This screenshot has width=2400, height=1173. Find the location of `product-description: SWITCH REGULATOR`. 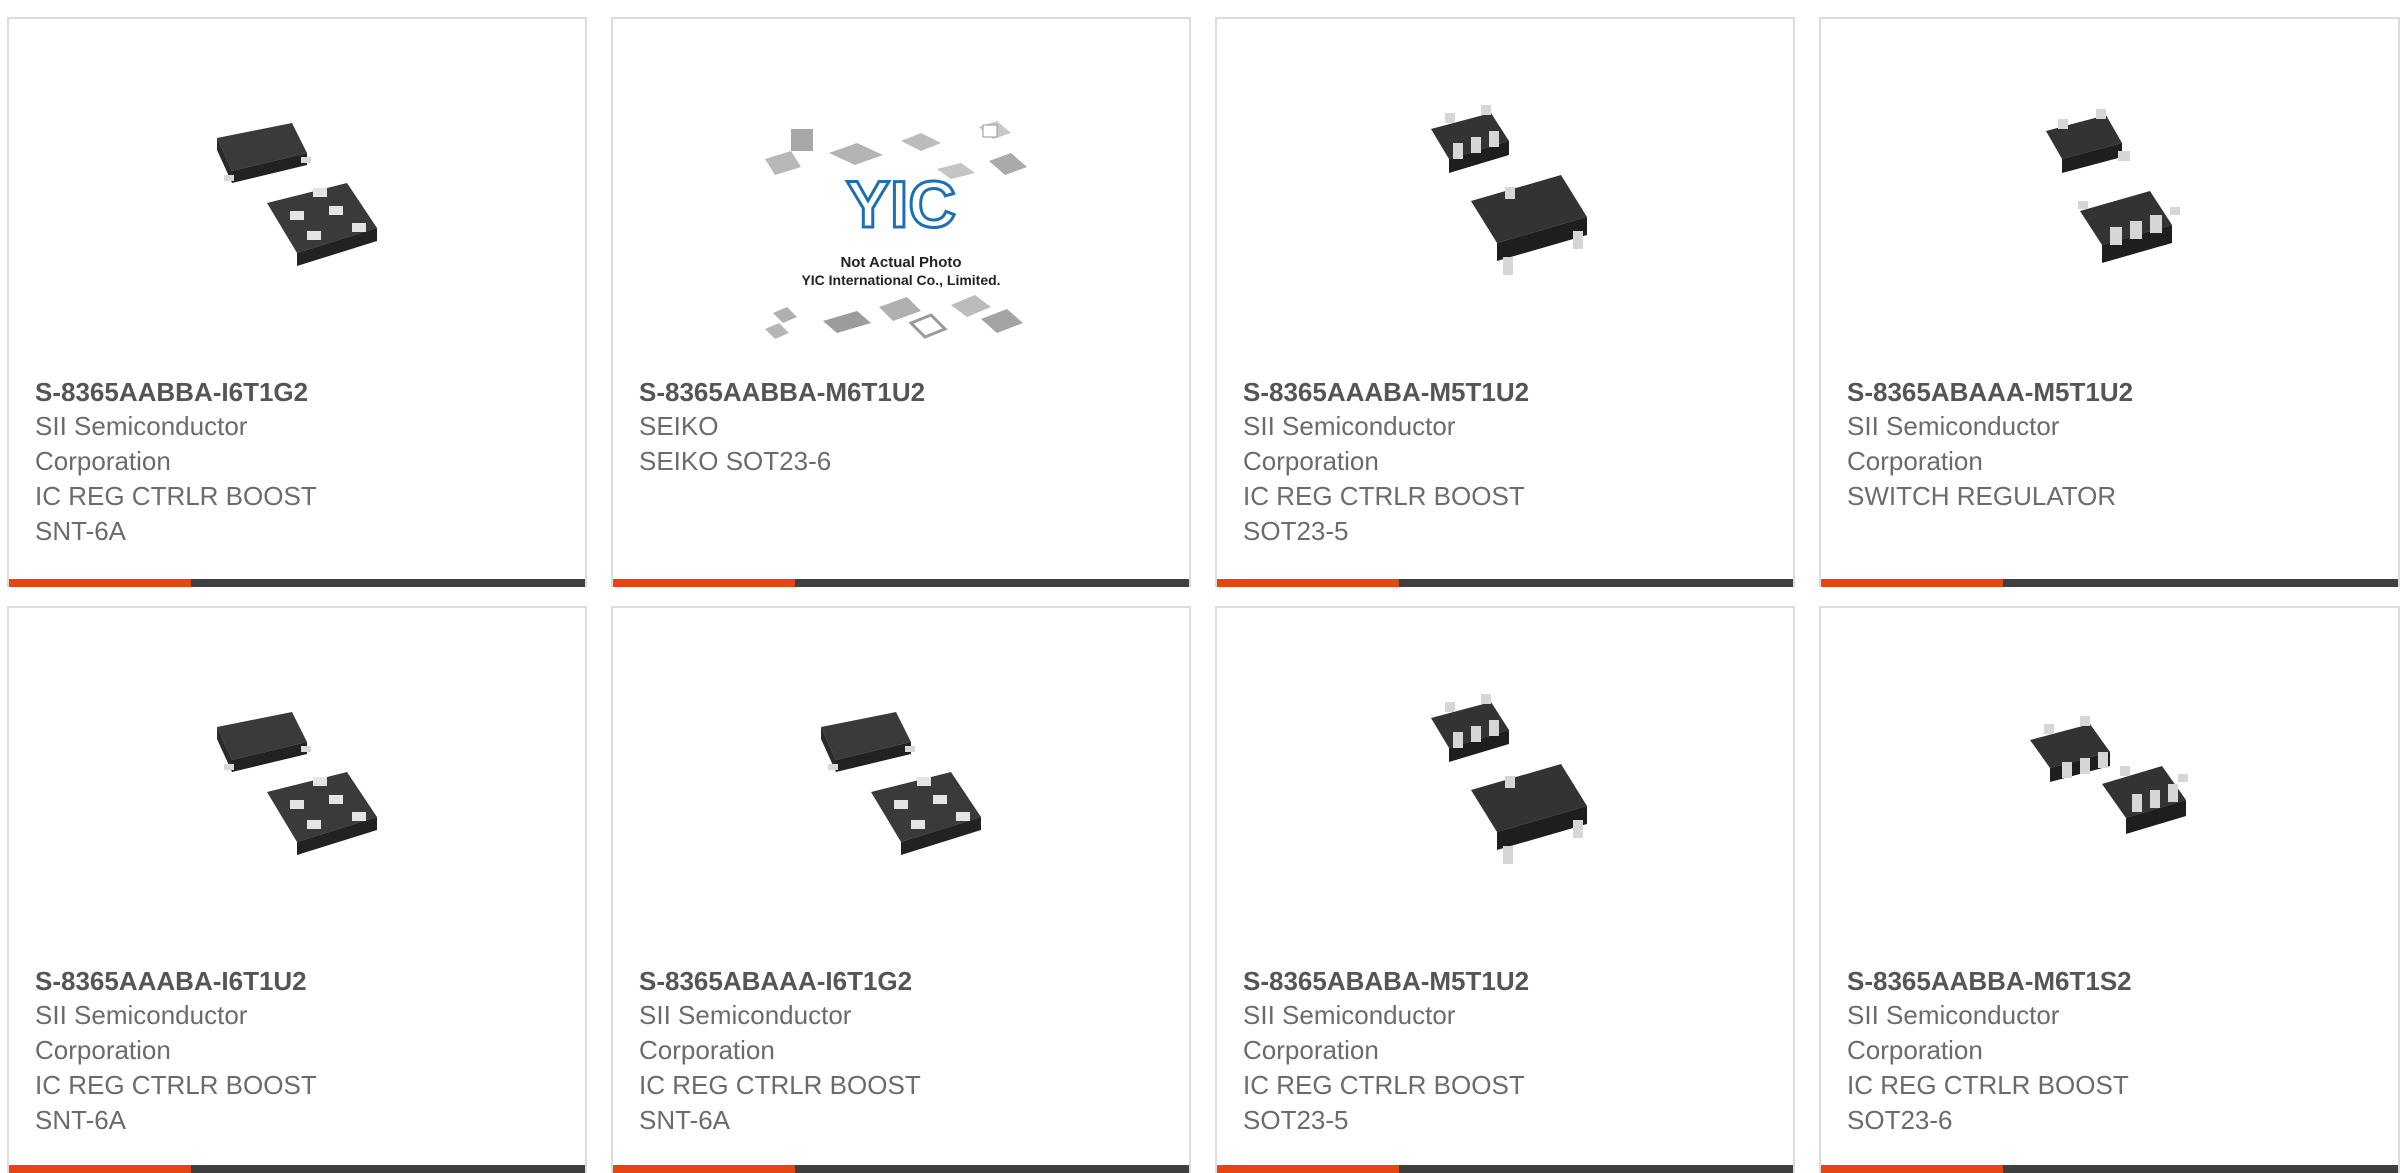

product-description: SWITCH REGULATOR is located at coordinates (1982, 496).